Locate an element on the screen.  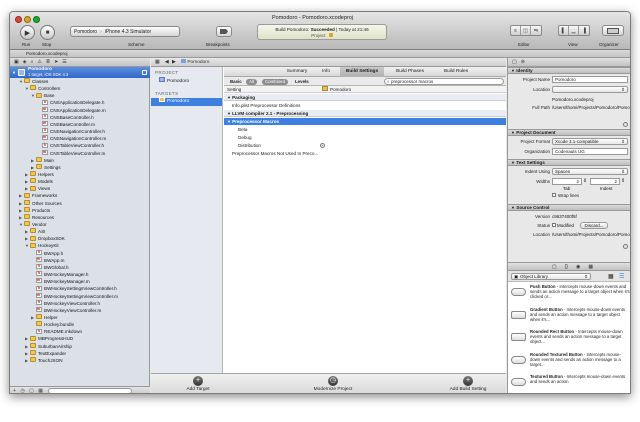
navigator-item: ▶ Models is located at coordinates (31, 181).